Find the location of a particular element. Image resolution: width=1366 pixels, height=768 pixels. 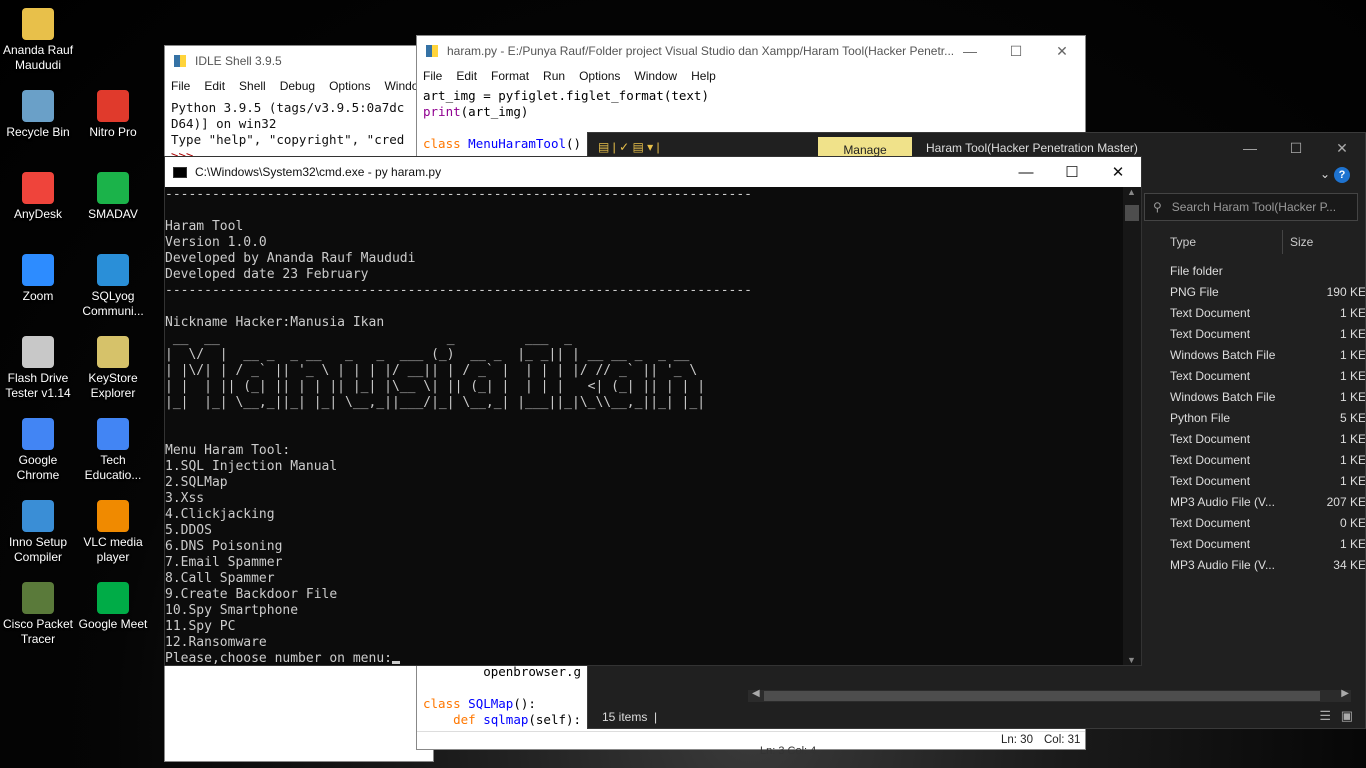

scroll-right-icon: ▶ is located at coordinates (1345, 693).